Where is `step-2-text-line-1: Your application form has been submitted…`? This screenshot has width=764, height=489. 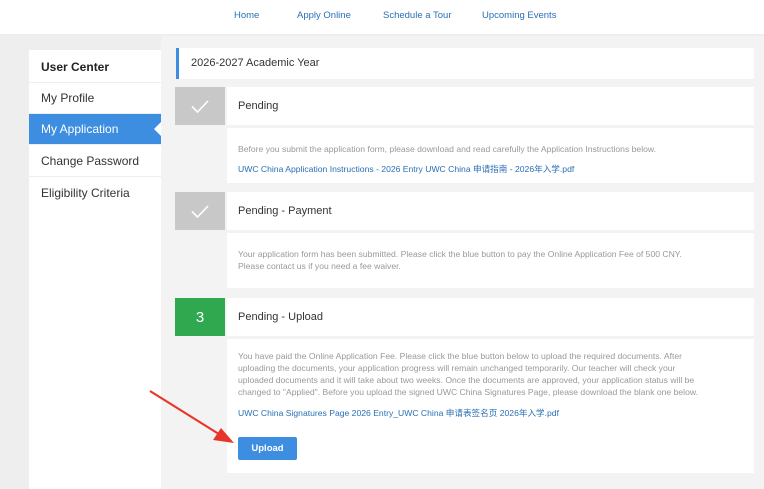 step-2-text-line-1: Your application form has been submitted… is located at coordinates (460, 254).